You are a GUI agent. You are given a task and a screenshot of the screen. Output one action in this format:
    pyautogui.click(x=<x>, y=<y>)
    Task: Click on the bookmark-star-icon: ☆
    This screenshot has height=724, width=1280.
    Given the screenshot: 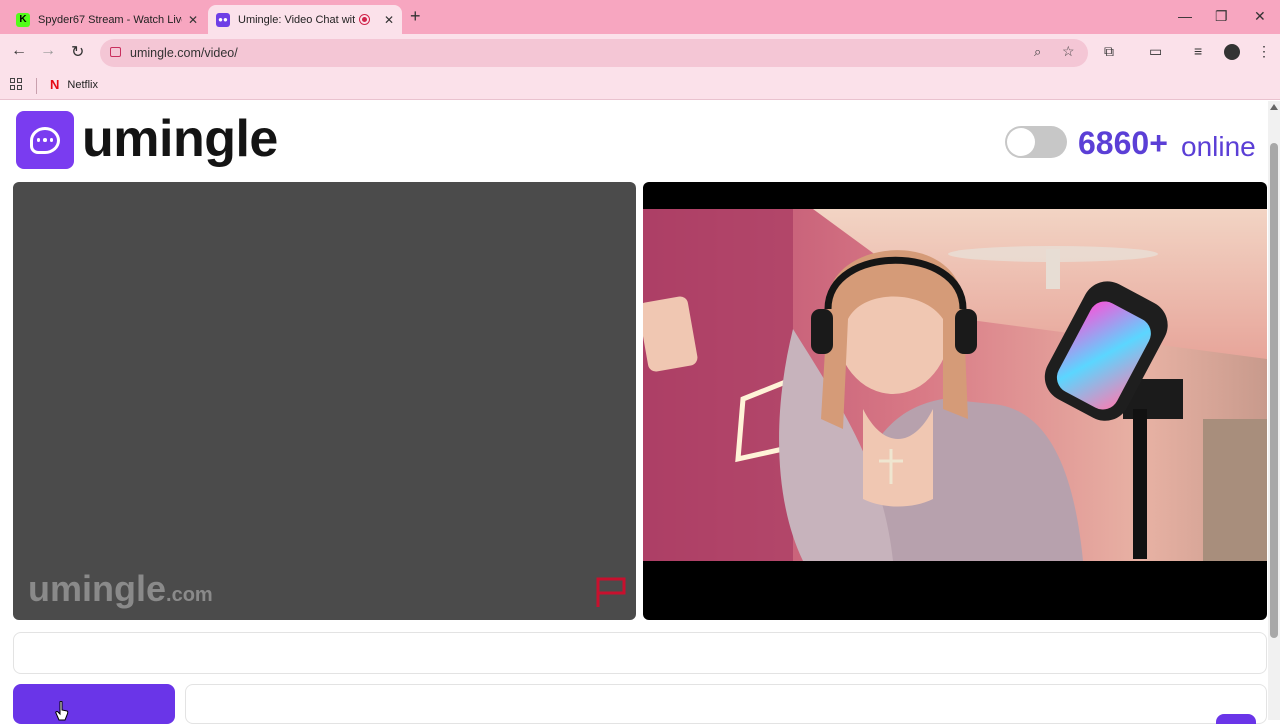 What is the action you would take?
    pyautogui.click(x=1068, y=51)
    